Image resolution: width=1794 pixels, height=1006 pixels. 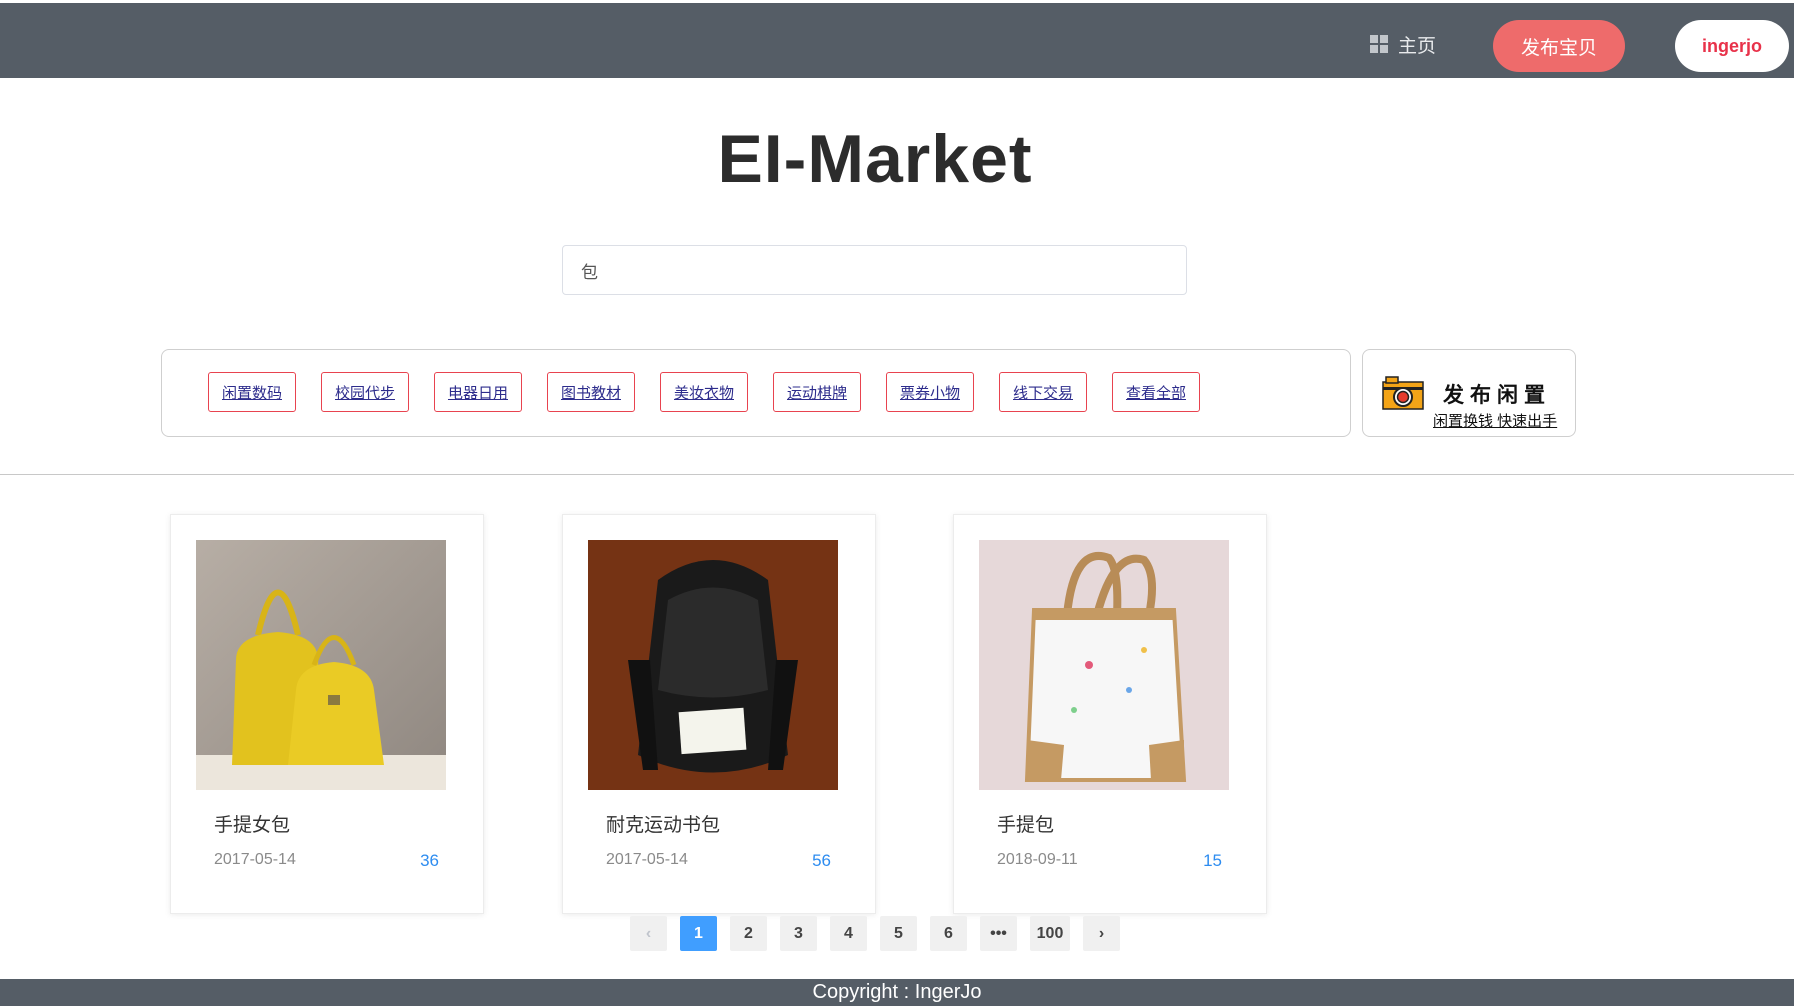 What do you see at coordinates (948, 933) in the screenshot?
I see `pagination-page-button: 6` at bounding box center [948, 933].